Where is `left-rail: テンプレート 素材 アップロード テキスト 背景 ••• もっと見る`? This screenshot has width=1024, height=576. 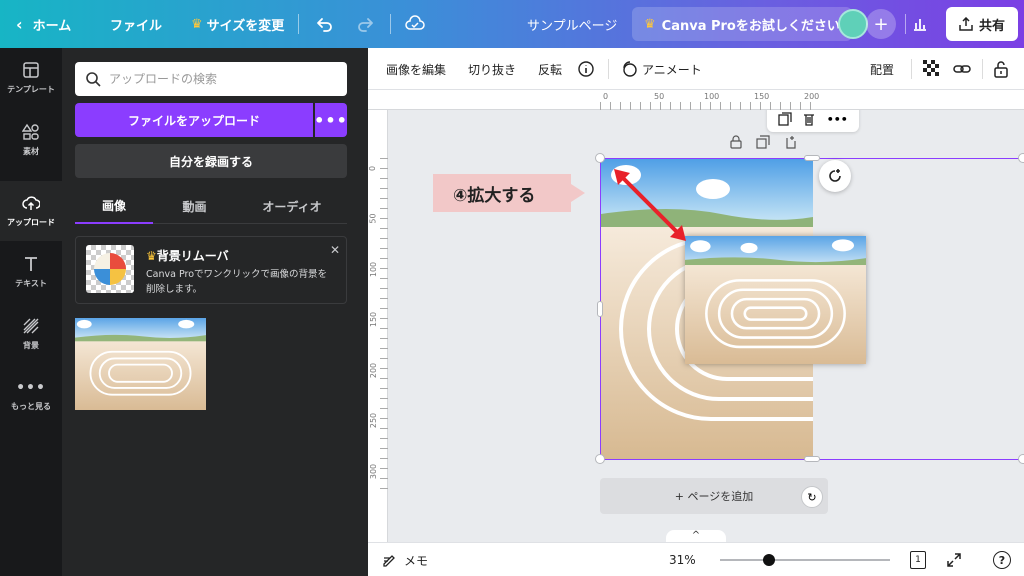
left-rail: テンプレート 素材 アップロード テキスト 背景 ••• もっと見る is located at coordinates (31, 312).